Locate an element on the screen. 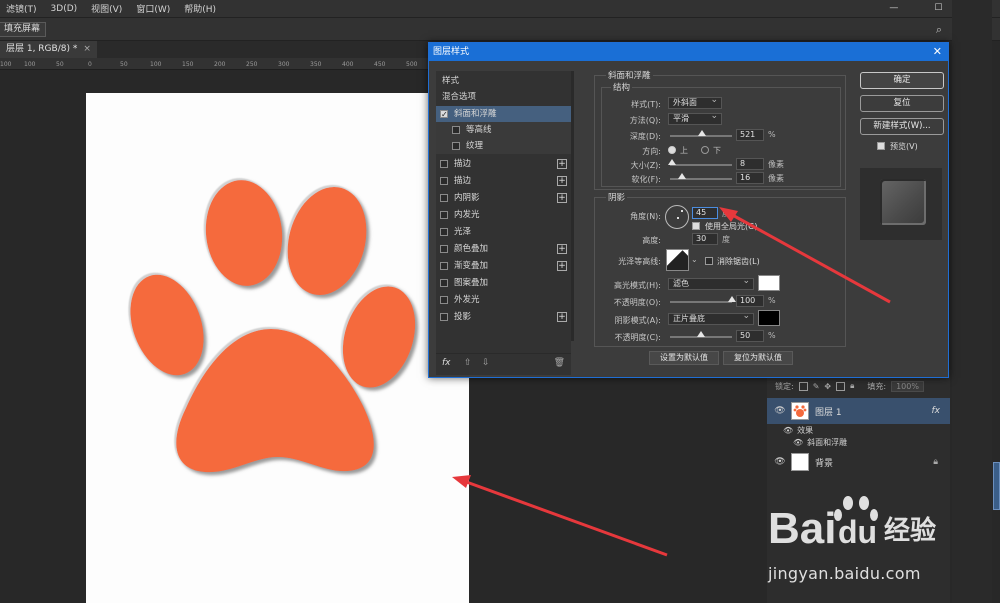 The height and width of the screenshot is (603, 1000). artboard-icon is located at coordinates (841, 386).